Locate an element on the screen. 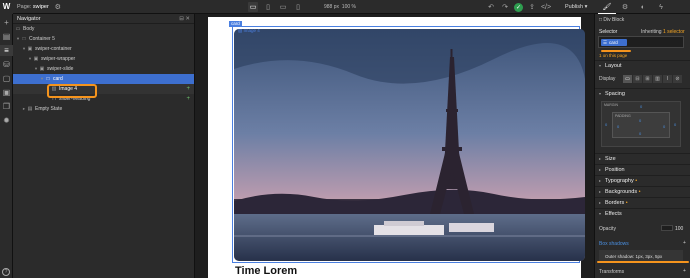 The height and width of the screenshot is (278, 690). position-section: ▸ Position is located at coordinates (642, 169).